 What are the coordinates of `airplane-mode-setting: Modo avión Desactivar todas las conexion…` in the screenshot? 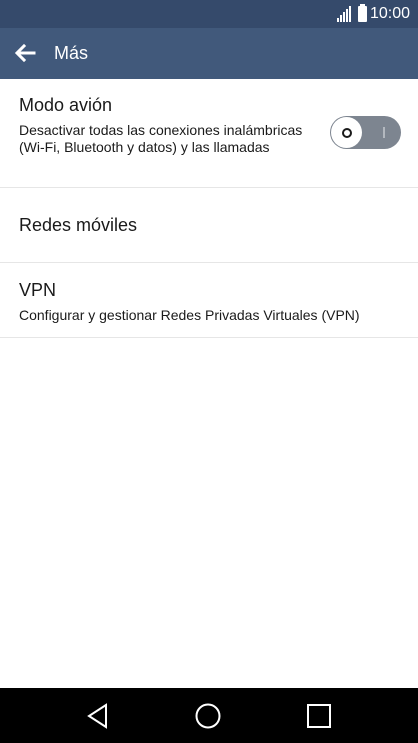 It's located at (209, 133).